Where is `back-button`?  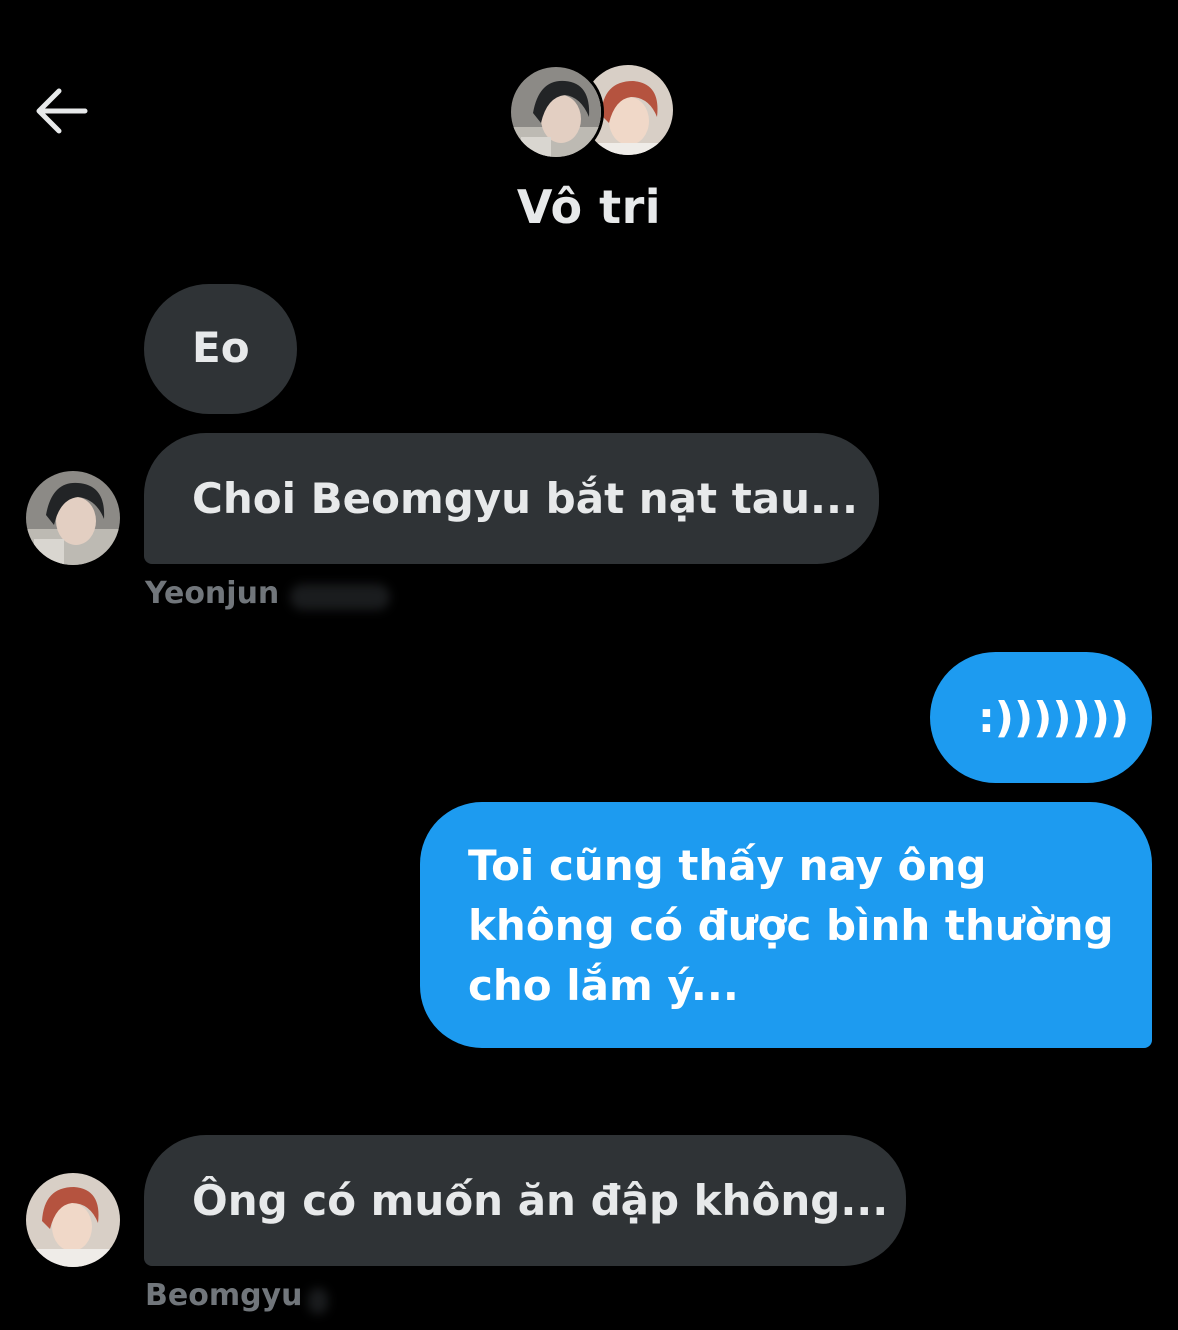
back-button is located at coordinates (61, 111).